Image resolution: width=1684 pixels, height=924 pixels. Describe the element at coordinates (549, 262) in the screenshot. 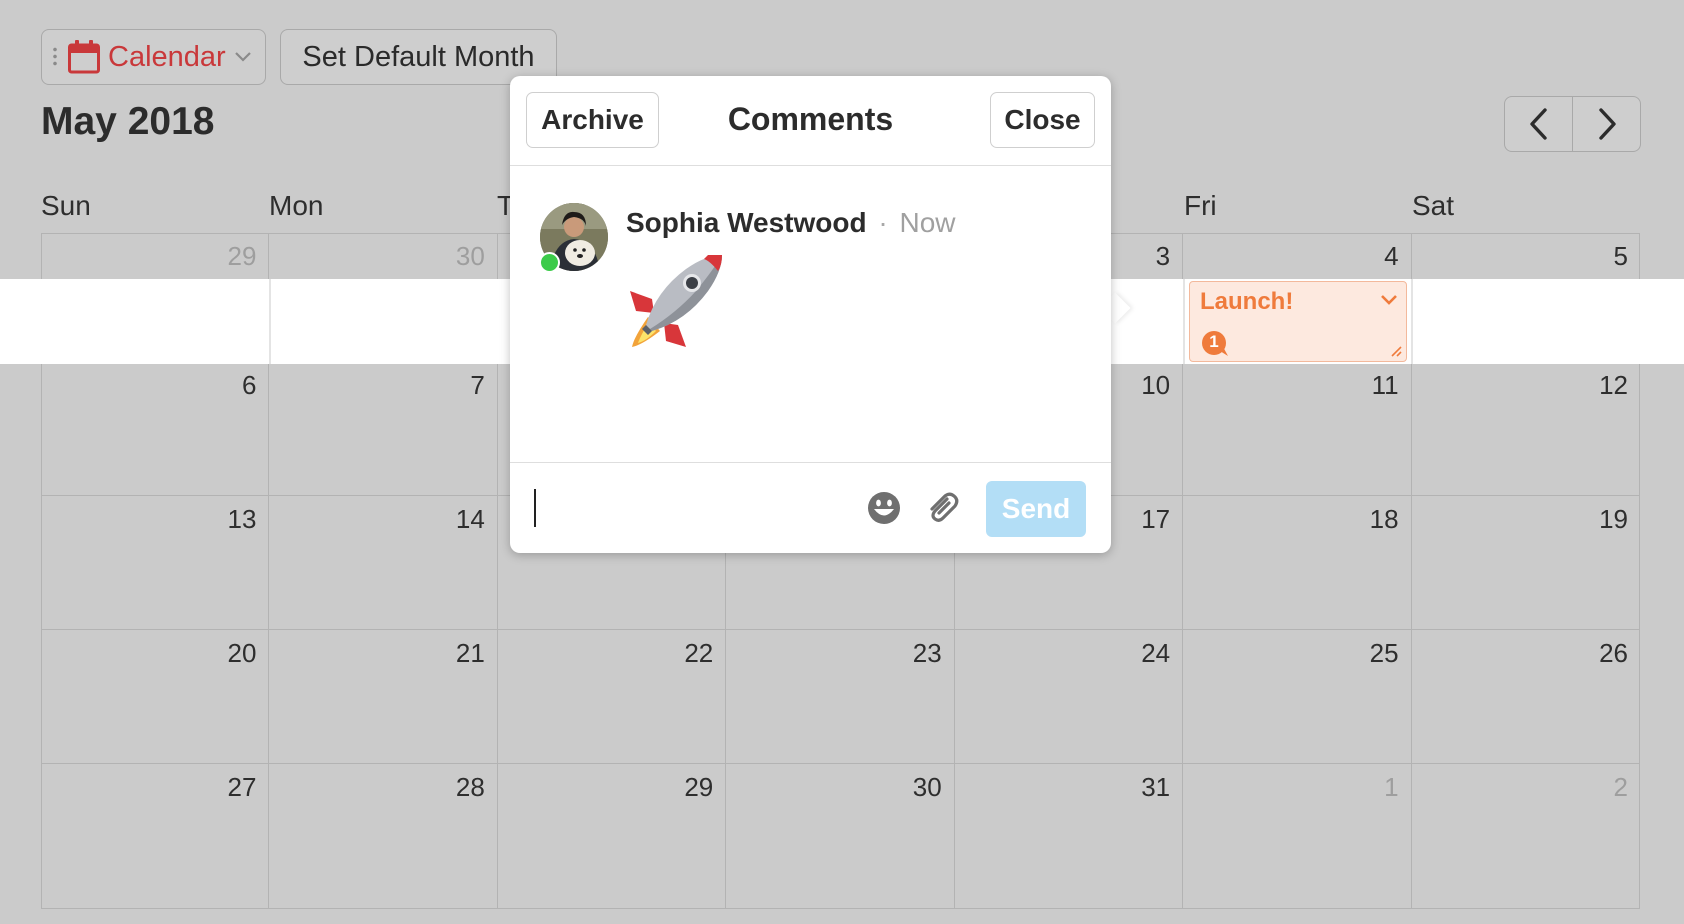

I see `online-status-indicator` at that location.